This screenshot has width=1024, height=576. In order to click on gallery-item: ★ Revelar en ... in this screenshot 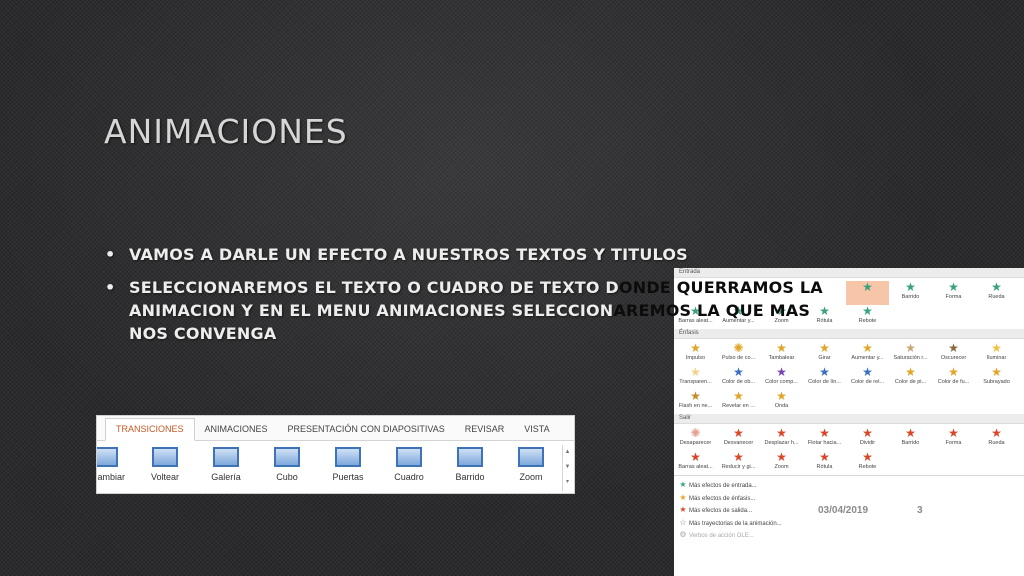, I will do `click(738, 402)`.